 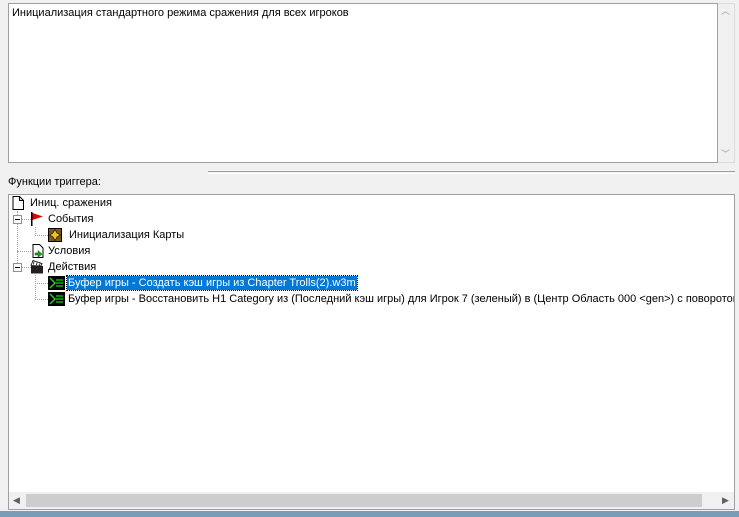 I want to click on tree-item-events: События, so click(x=129, y=219).